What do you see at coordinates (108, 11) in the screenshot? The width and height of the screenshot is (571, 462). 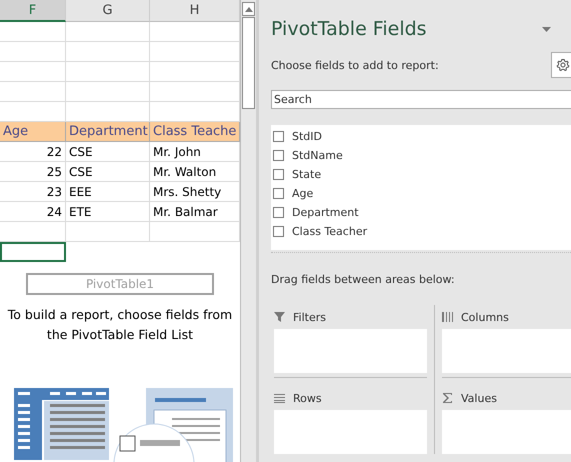 I see `column-header: G` at bounding box center [108, 11].